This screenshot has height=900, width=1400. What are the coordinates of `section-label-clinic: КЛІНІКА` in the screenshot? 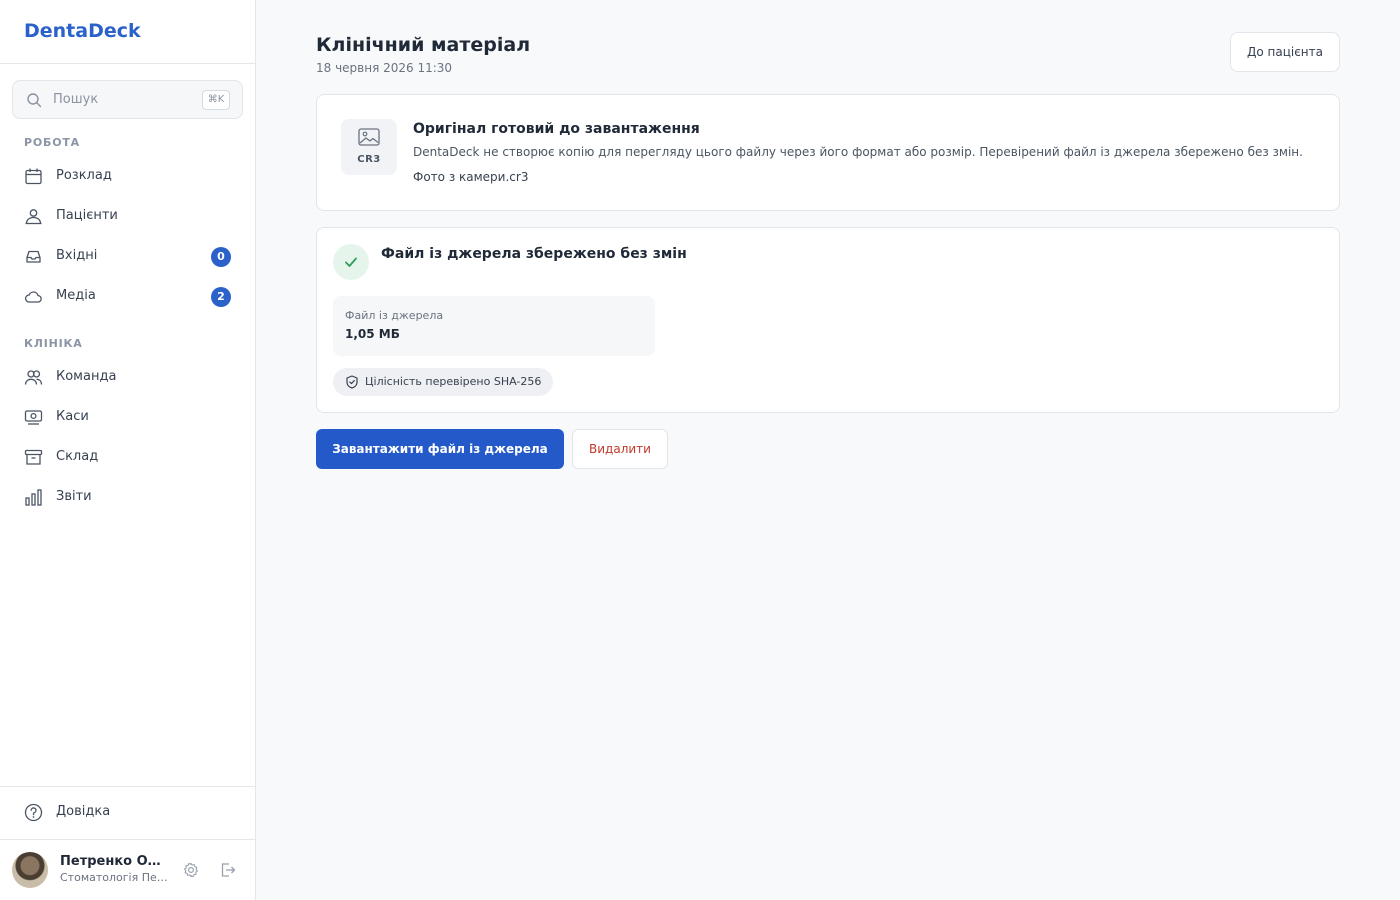 It's located at (53, 343).